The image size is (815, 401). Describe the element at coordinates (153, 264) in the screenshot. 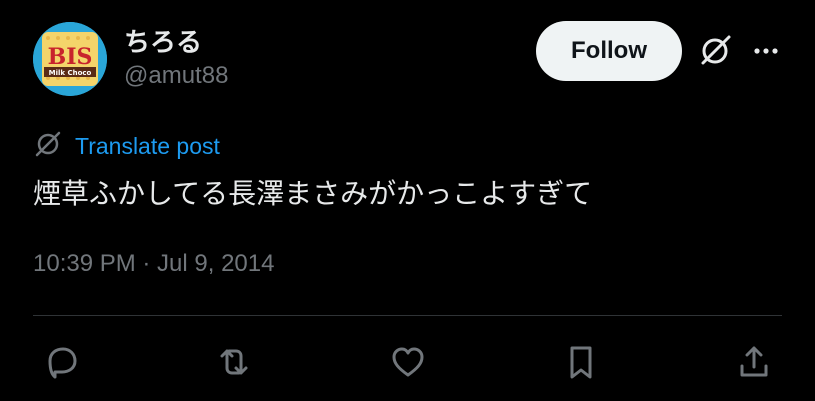

I see `post-timestamp: 10:39 PM · Jul 9, 2014` at that location.